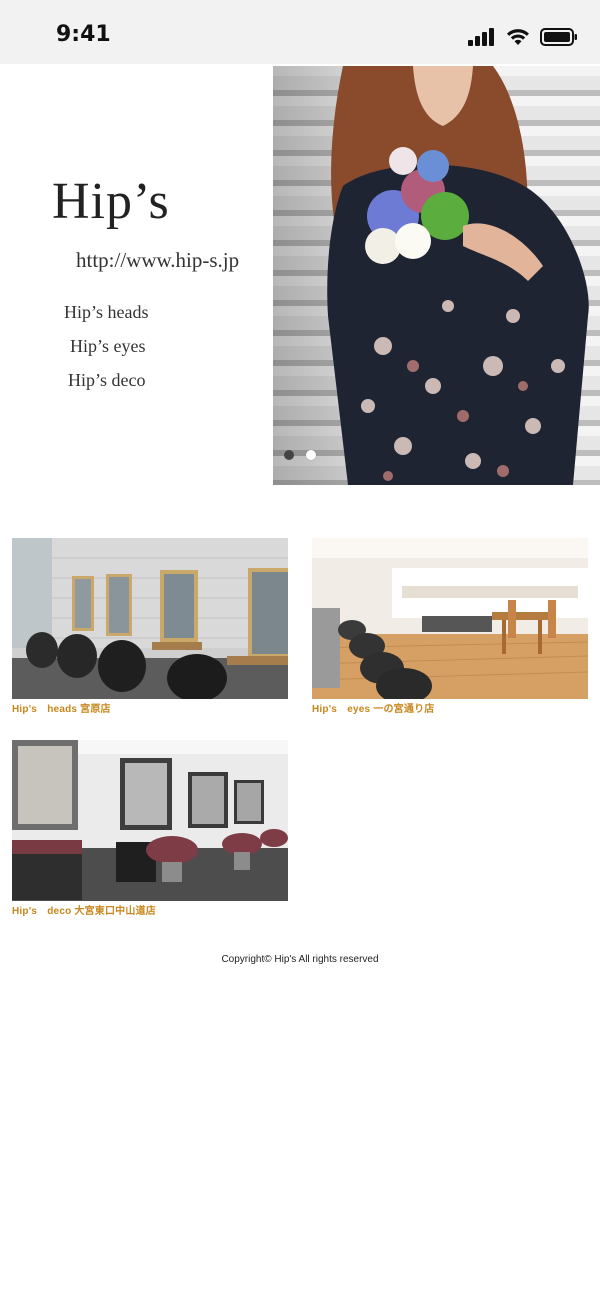 This screenshot has width=600, height=1299. I want to click on wifi-icon, so click(518, 37).